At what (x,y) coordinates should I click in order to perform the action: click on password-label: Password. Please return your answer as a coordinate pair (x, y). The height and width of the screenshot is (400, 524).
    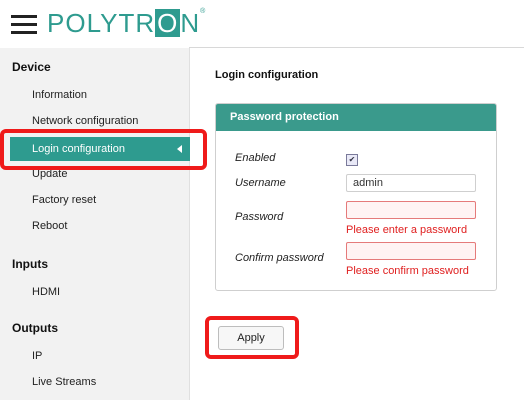
    Looking at the image, I should click on (259, 217).